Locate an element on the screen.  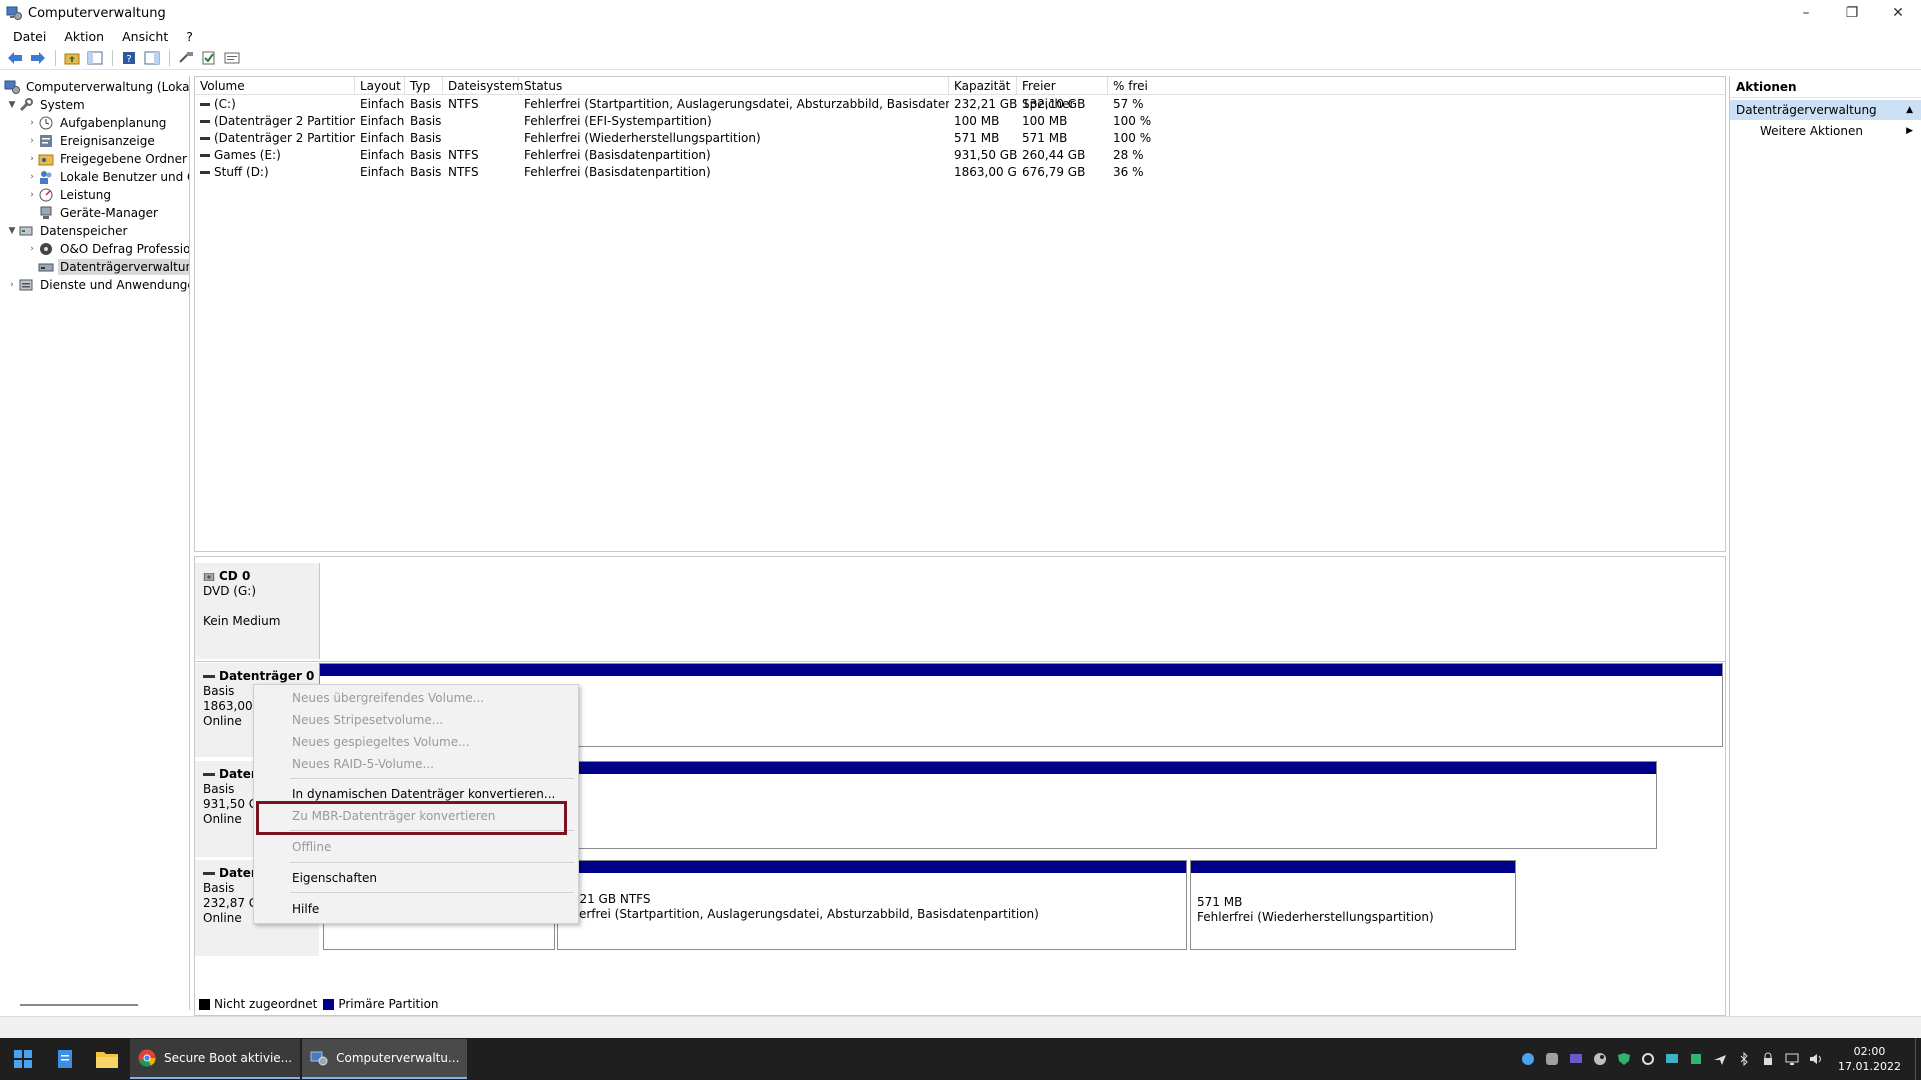
action-pane-icon is located at coordinates (152, 57).